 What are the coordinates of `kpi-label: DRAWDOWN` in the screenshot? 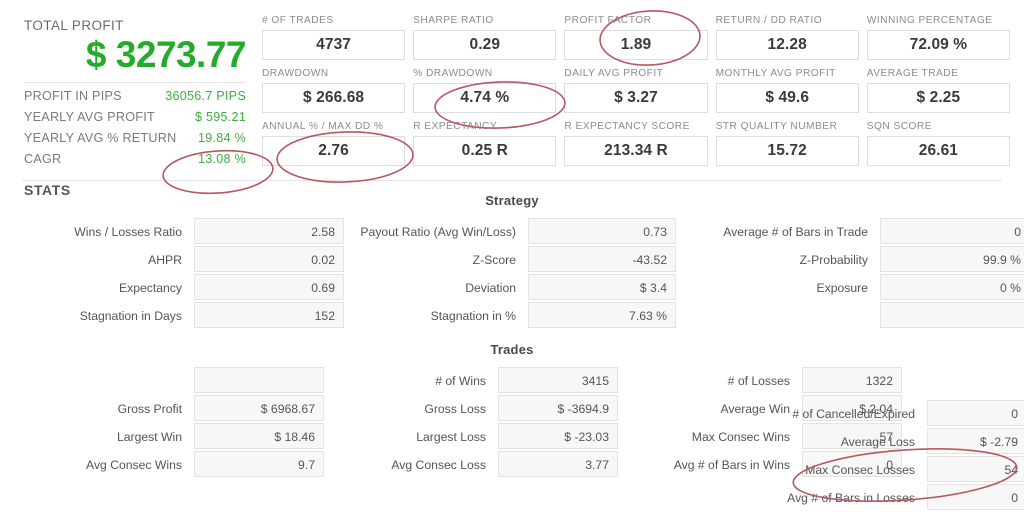 It's located at (295, 73).